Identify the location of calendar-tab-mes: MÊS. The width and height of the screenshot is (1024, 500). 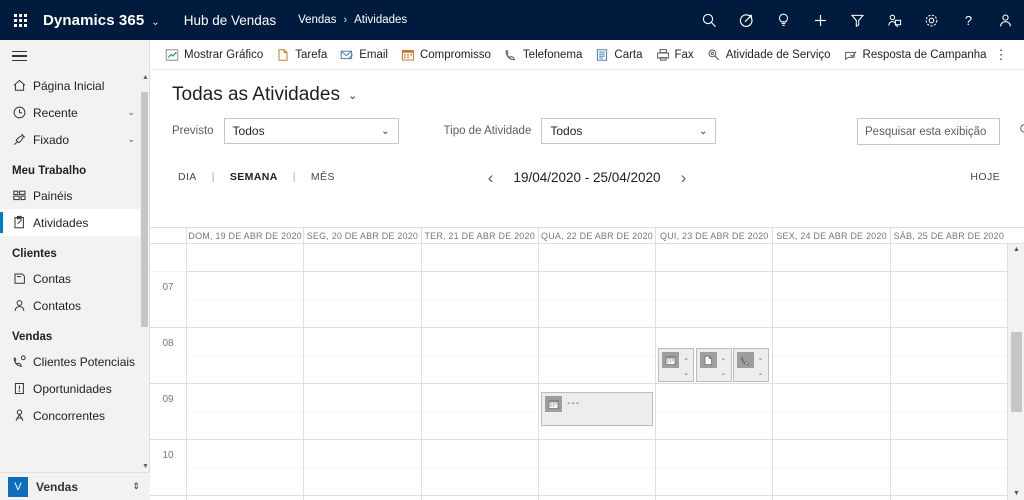
(323, 177).